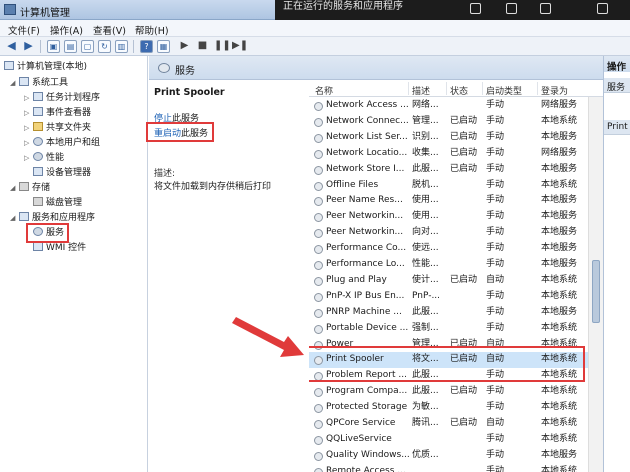 The image size is (630, 472). What do you see at coordinates (451, 265) in the screenshot?
I see `table-row: Performance Lo... 性能... 手动 本地服务` at bounding box center [451, 265].